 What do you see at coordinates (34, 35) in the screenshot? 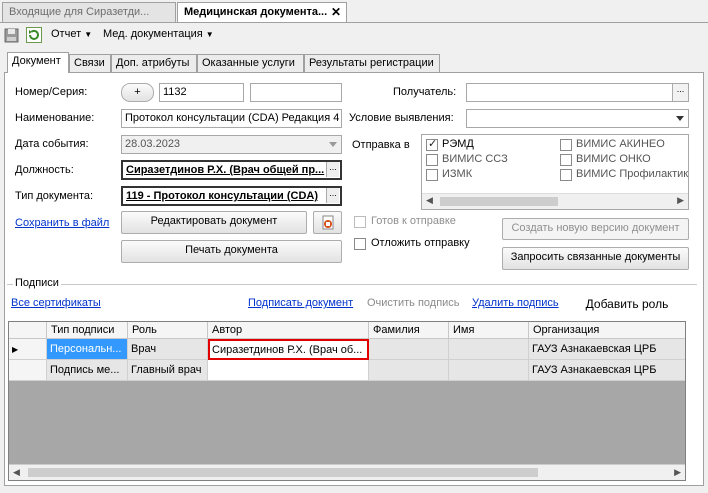
I see `refresh-icon` at bounding box center [34, 35].